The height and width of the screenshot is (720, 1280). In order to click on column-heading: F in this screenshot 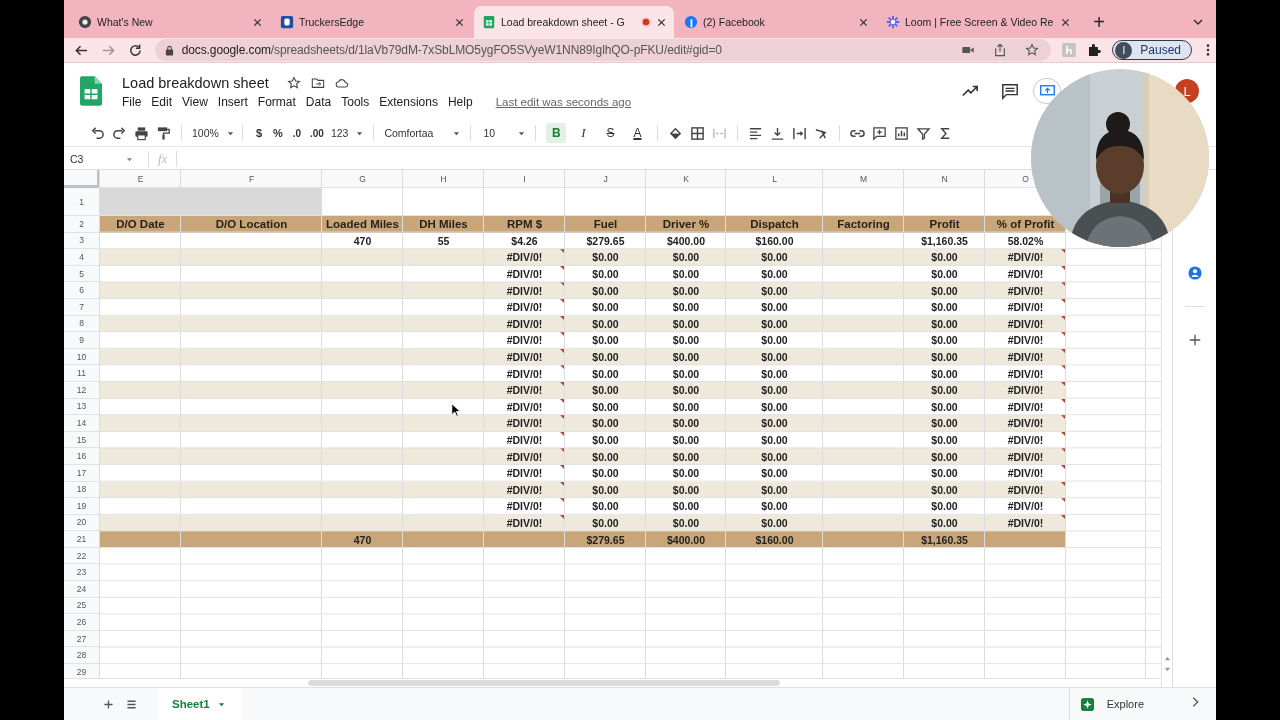, I will do `click(251, 179)`.